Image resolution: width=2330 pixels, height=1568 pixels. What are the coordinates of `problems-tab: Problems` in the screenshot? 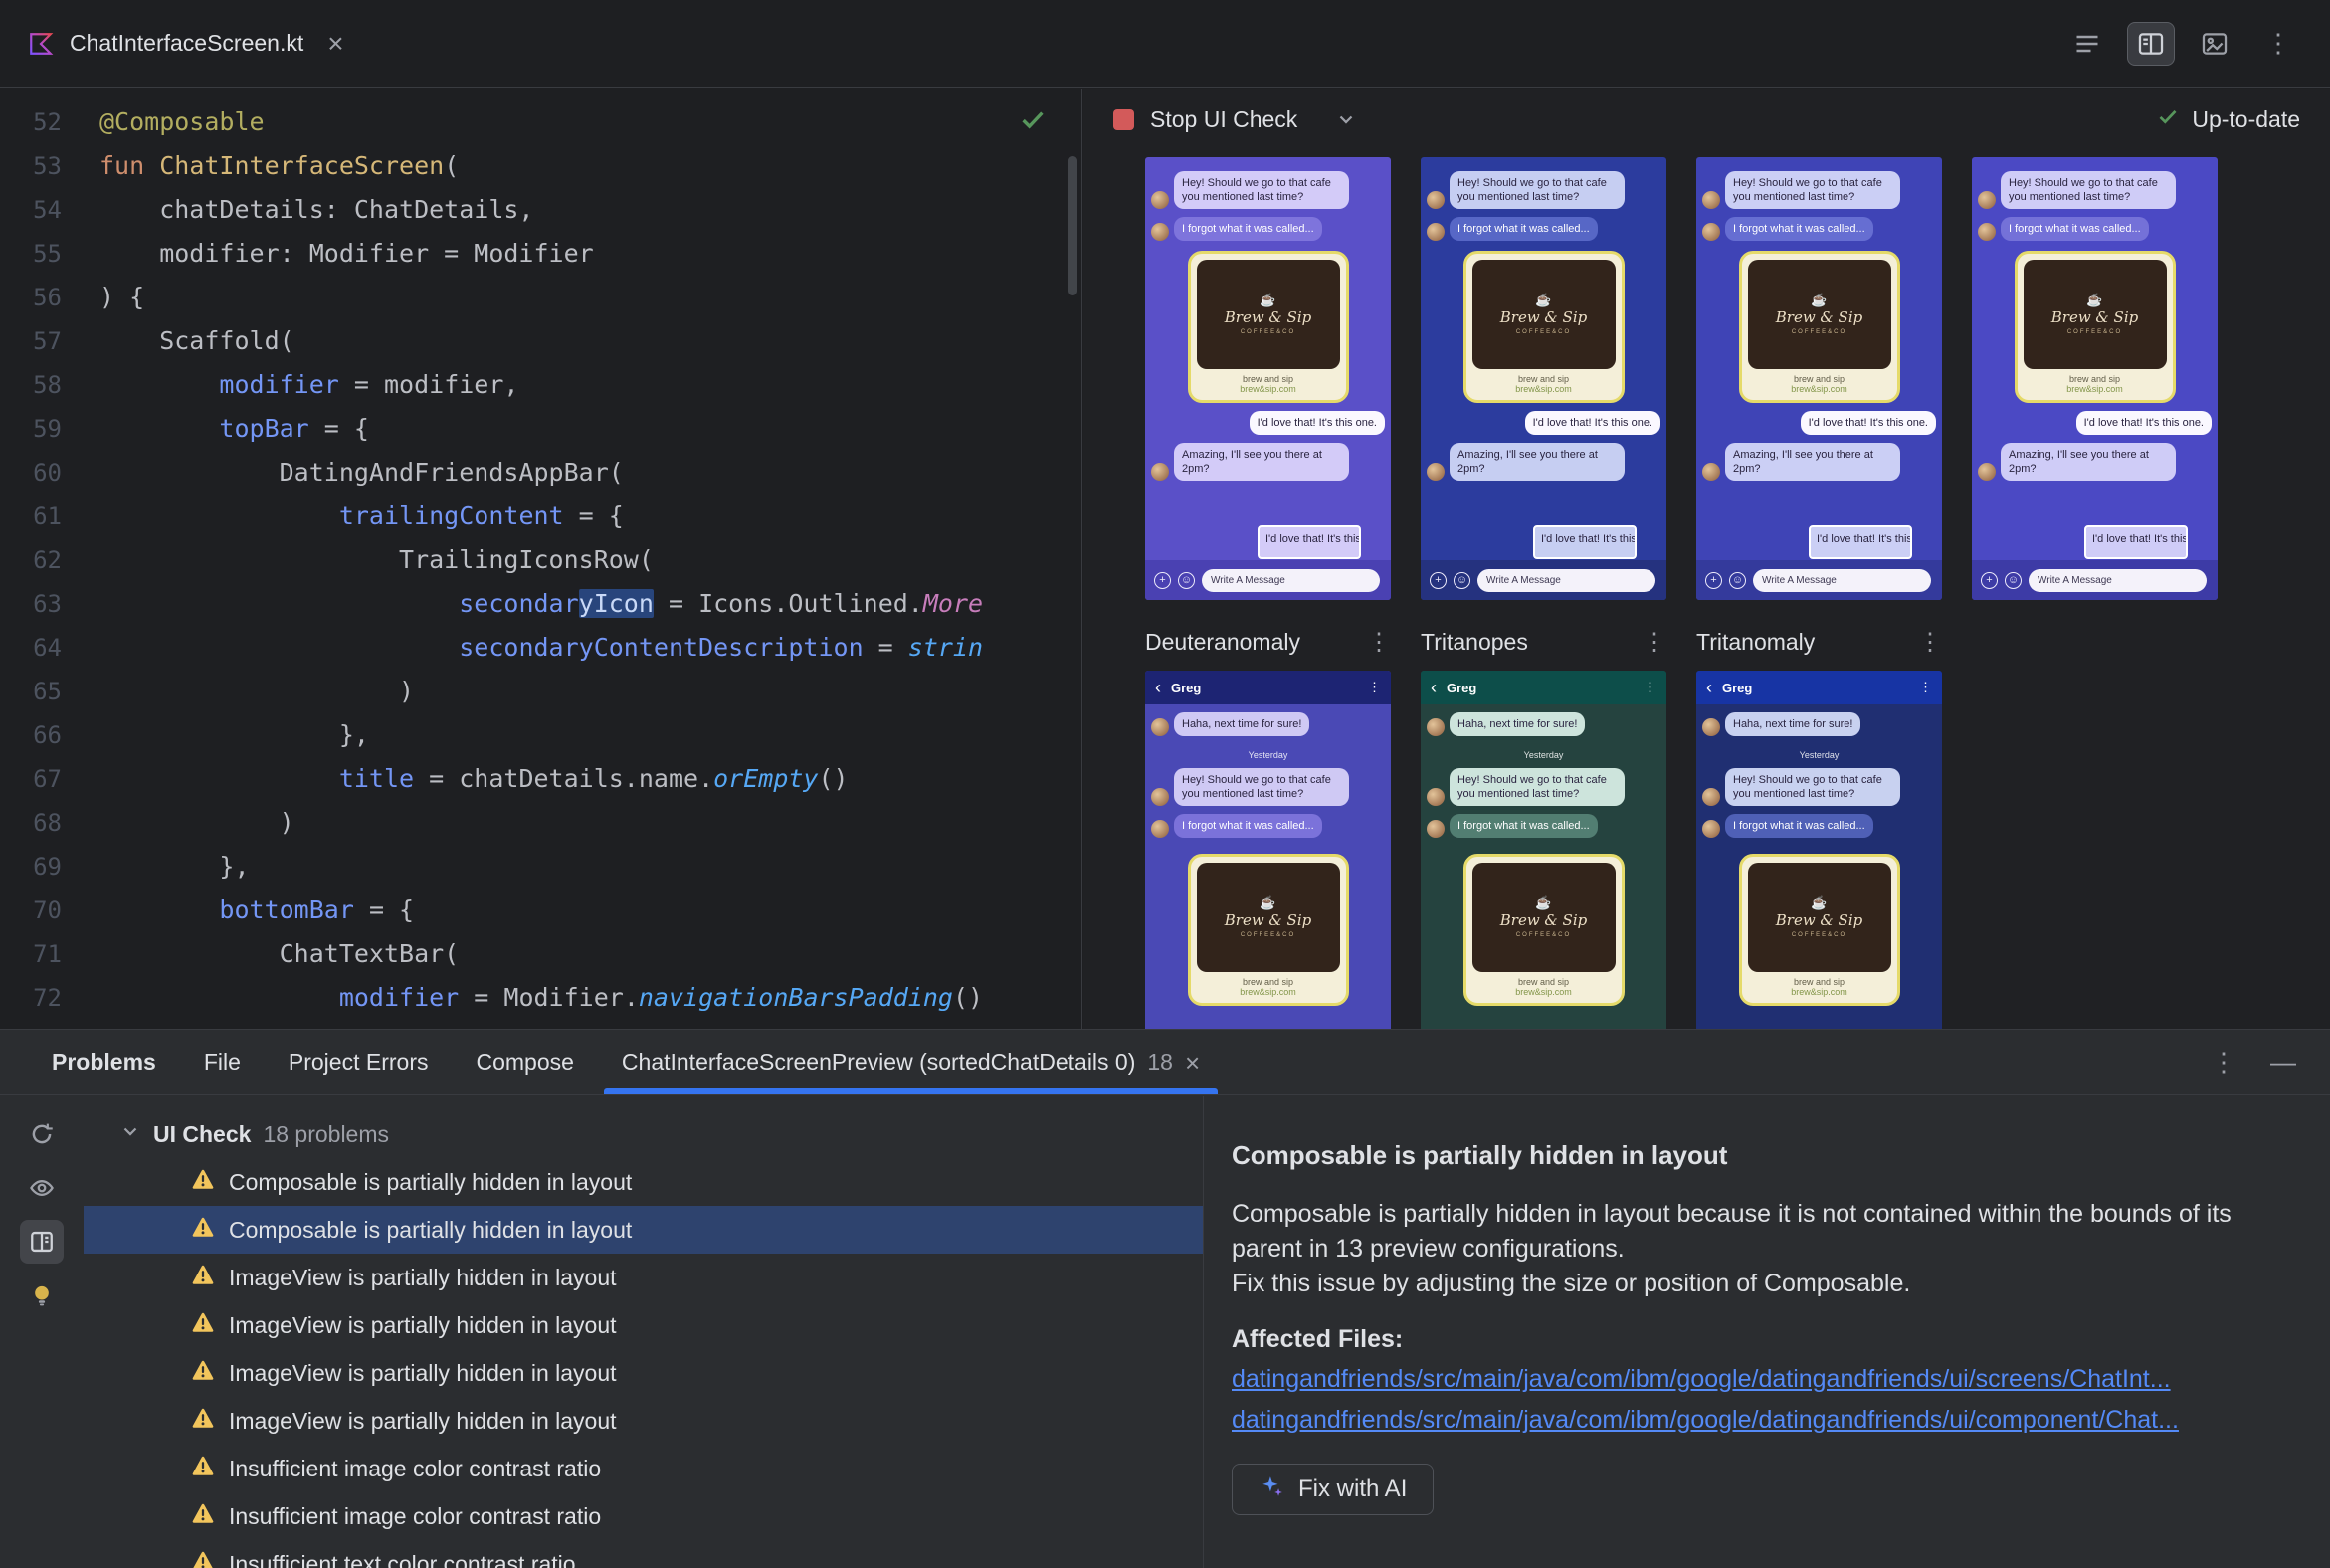 It's located at (104, 1062).